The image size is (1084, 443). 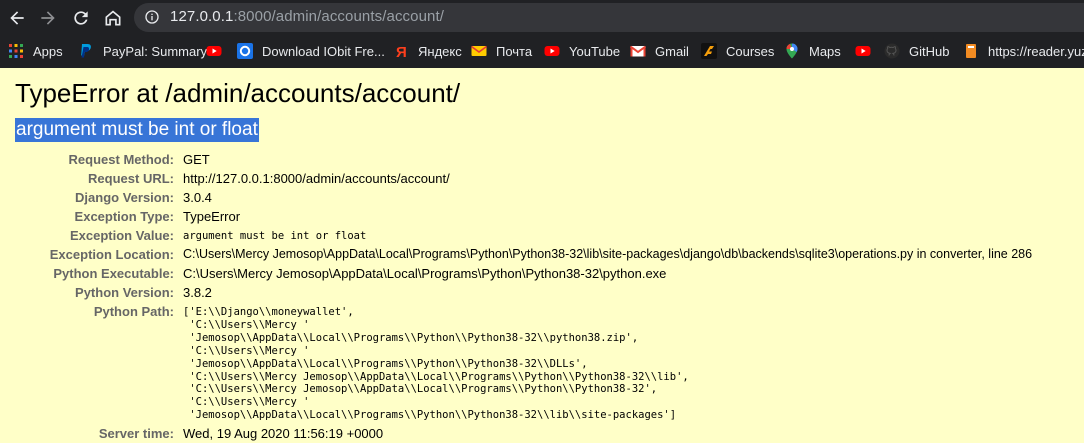 I want to click on browser-toolbar: 127.0.0.1:8000/admin/accounts/account/, so click(x=542, y=17).